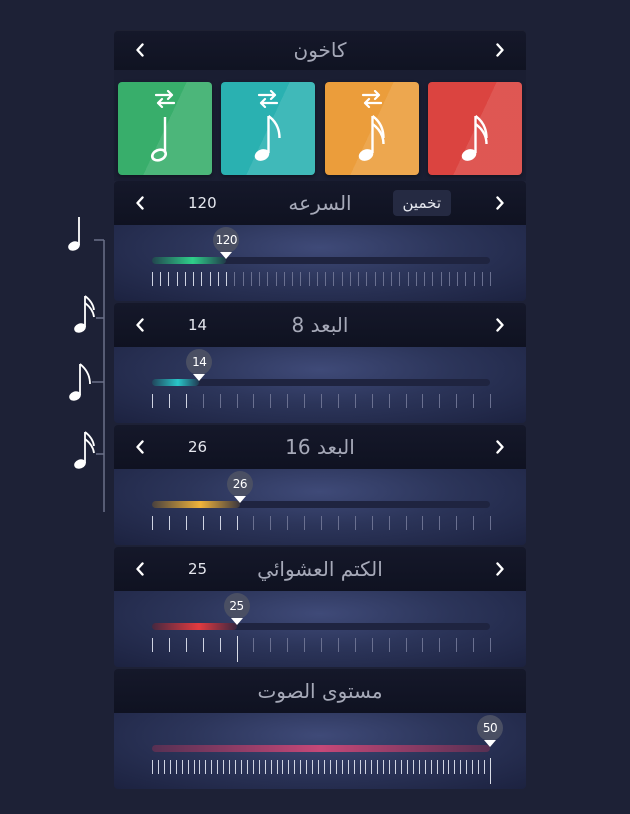  Describe the element at coordinates (74, 234) in the screenshot. I see `quarter-note-icon` at that location.